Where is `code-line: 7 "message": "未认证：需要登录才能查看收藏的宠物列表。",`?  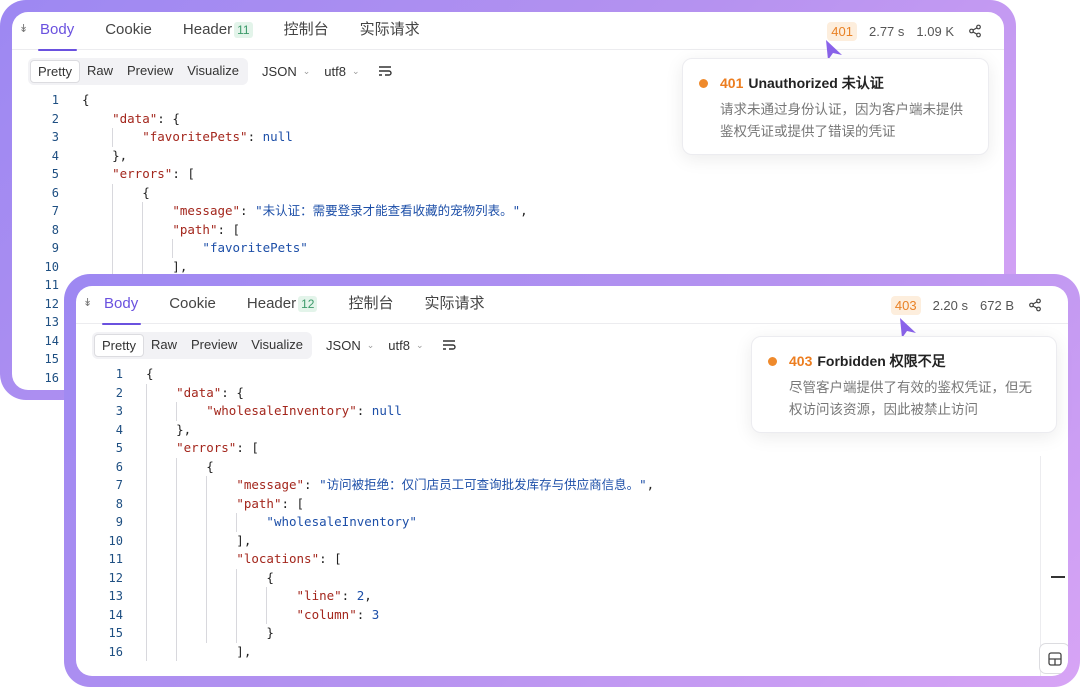 code-line: 7 "message": "未认证：需要登录才能查看收藏的宠物列表。", is located at coordinates (508, 211).